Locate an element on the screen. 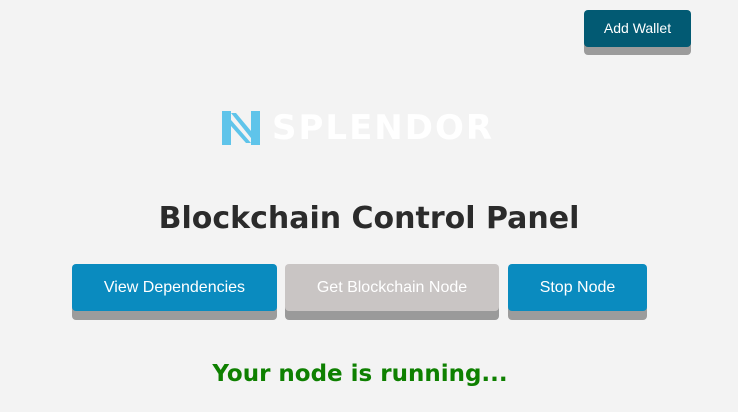 The image size is (738, 412). splendor-logo: SPLENDOR is located at coordinates (362, 128).